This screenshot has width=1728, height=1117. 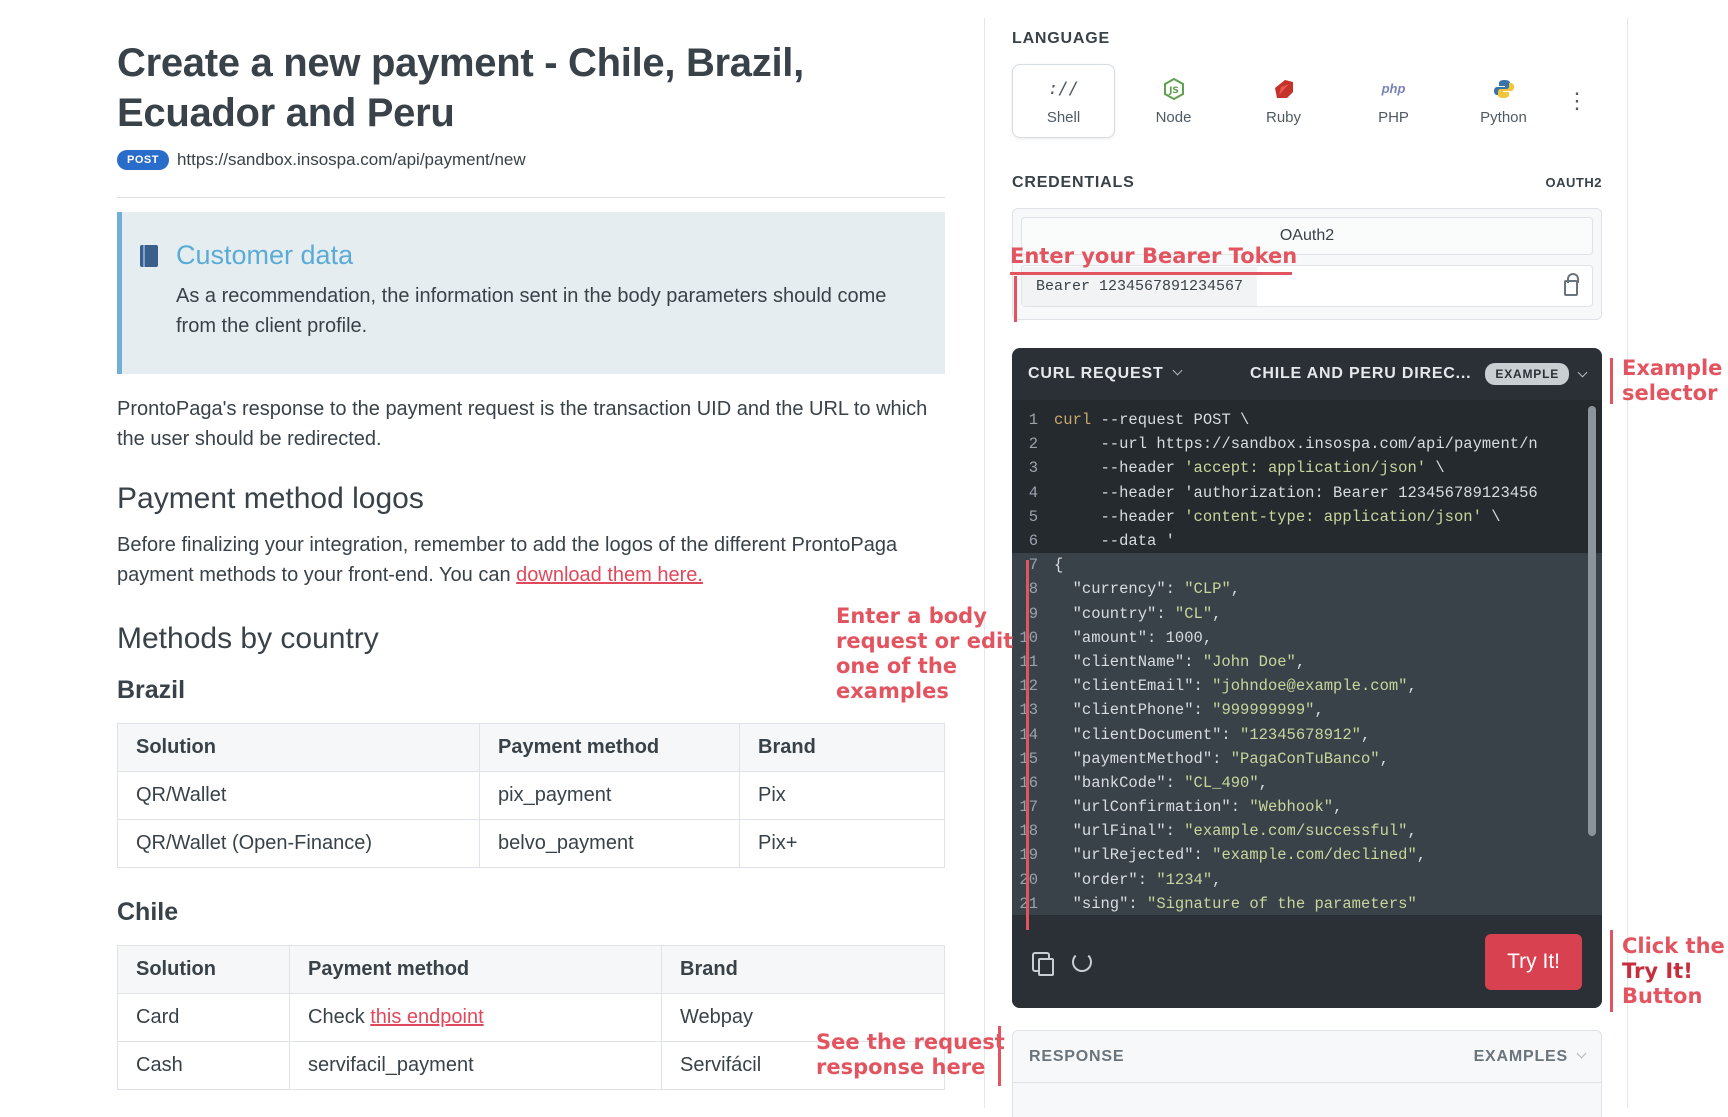 I want to click on code-text: --data ', so click(x=1114, y=541).